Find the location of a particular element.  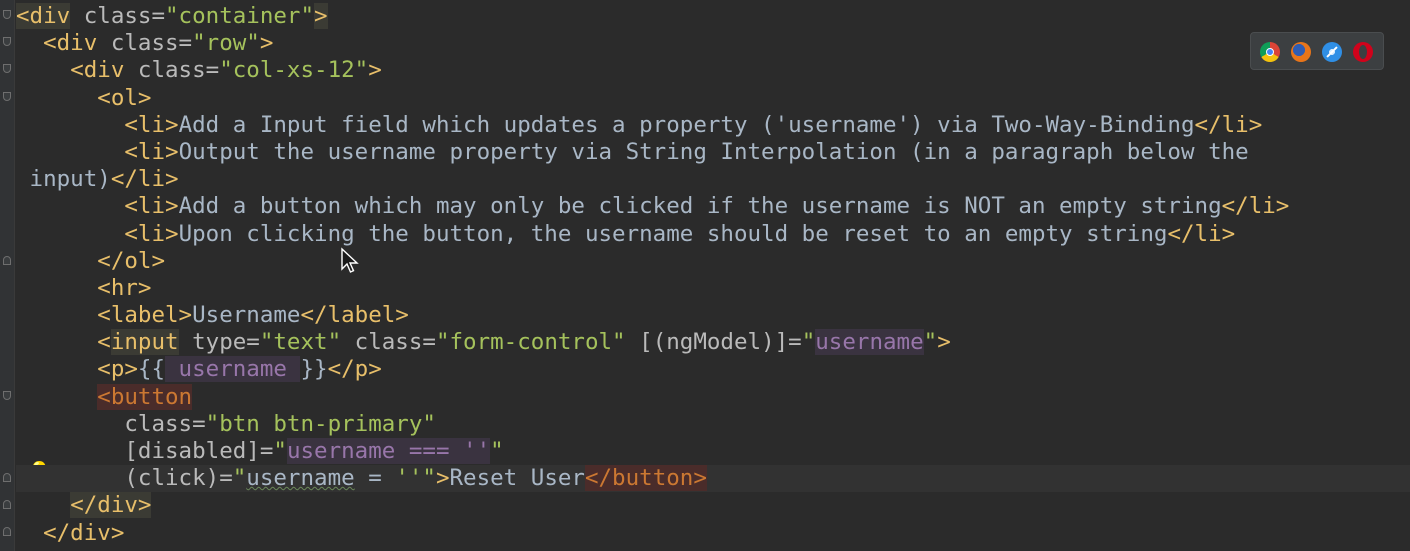

code-token: }} is located at coordinates (314, 369).